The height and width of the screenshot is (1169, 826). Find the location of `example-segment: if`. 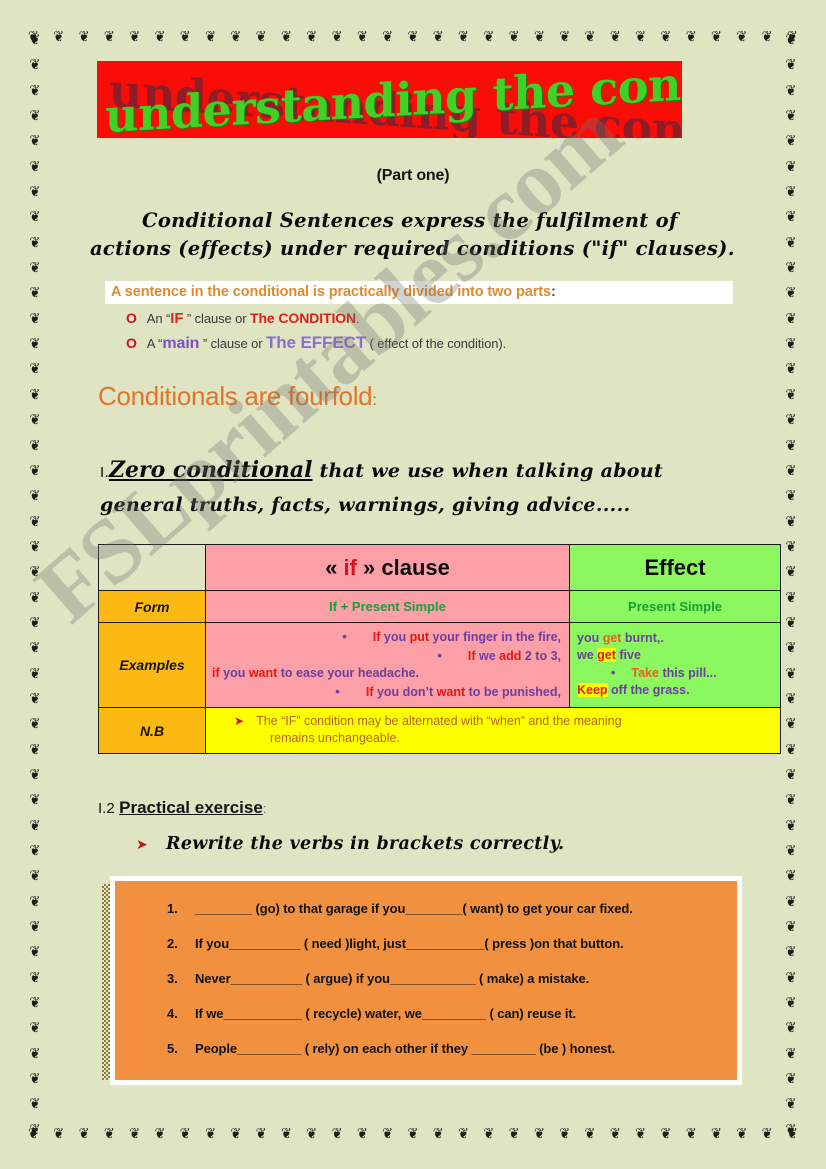

example-segment: if is located at coordinates (216, 673).